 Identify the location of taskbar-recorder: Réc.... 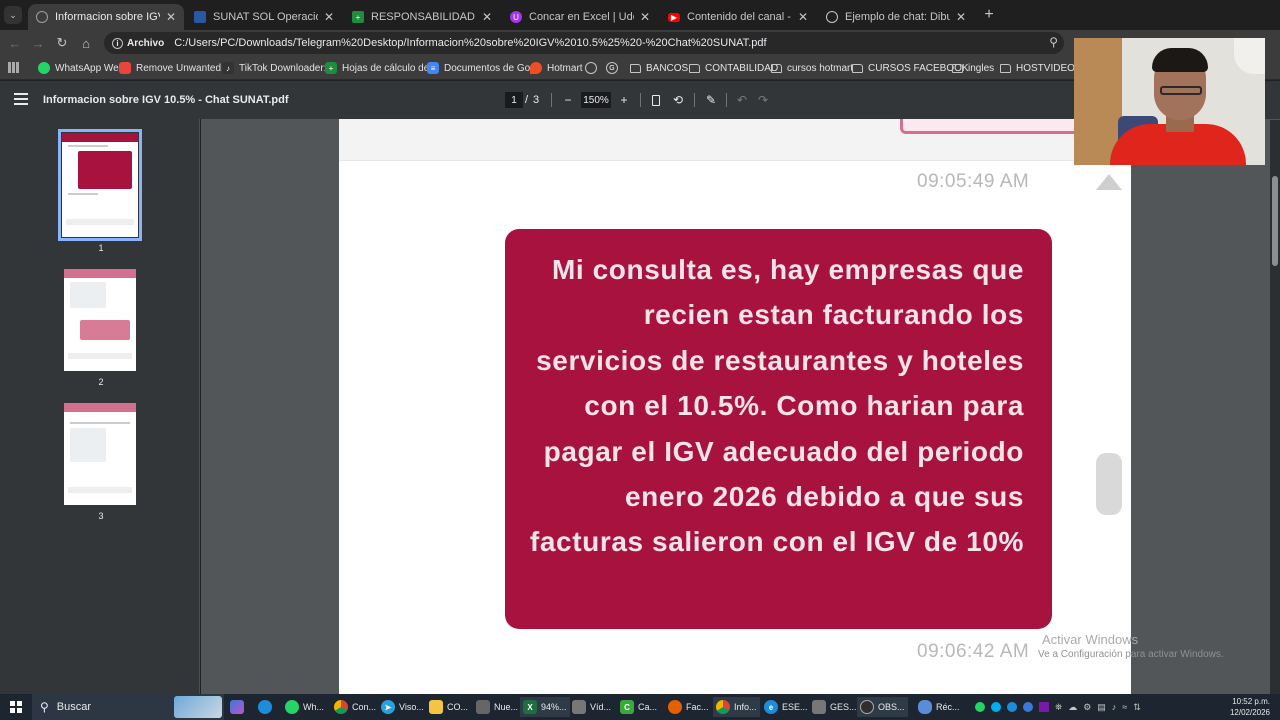
(939, 707).